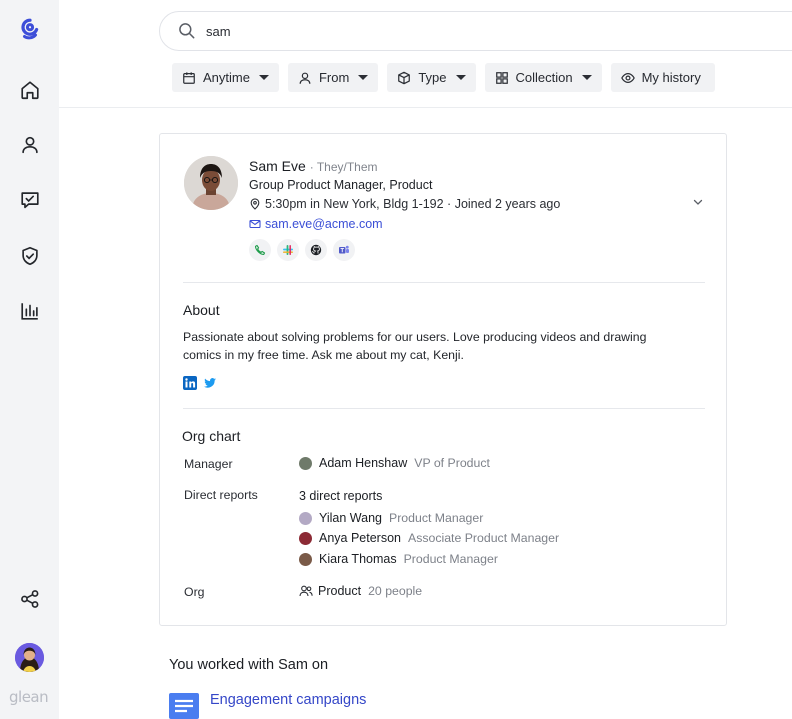 Image resolution: width=792 pixels, height=719 pixels. What do you see at coordinates (305, 78) in the screenshot?
I see `person-icon` at bounding box center [305, 78].